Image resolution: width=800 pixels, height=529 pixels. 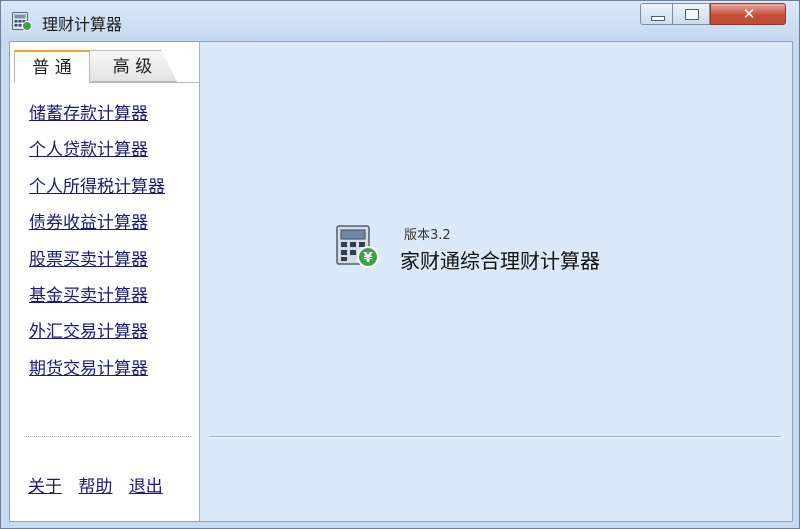 What do you see at coordinates (111, 117) in the screenshot?
I see `link-savings-calculator: 储蓄存款计算器` at bounding box center [111, 117].